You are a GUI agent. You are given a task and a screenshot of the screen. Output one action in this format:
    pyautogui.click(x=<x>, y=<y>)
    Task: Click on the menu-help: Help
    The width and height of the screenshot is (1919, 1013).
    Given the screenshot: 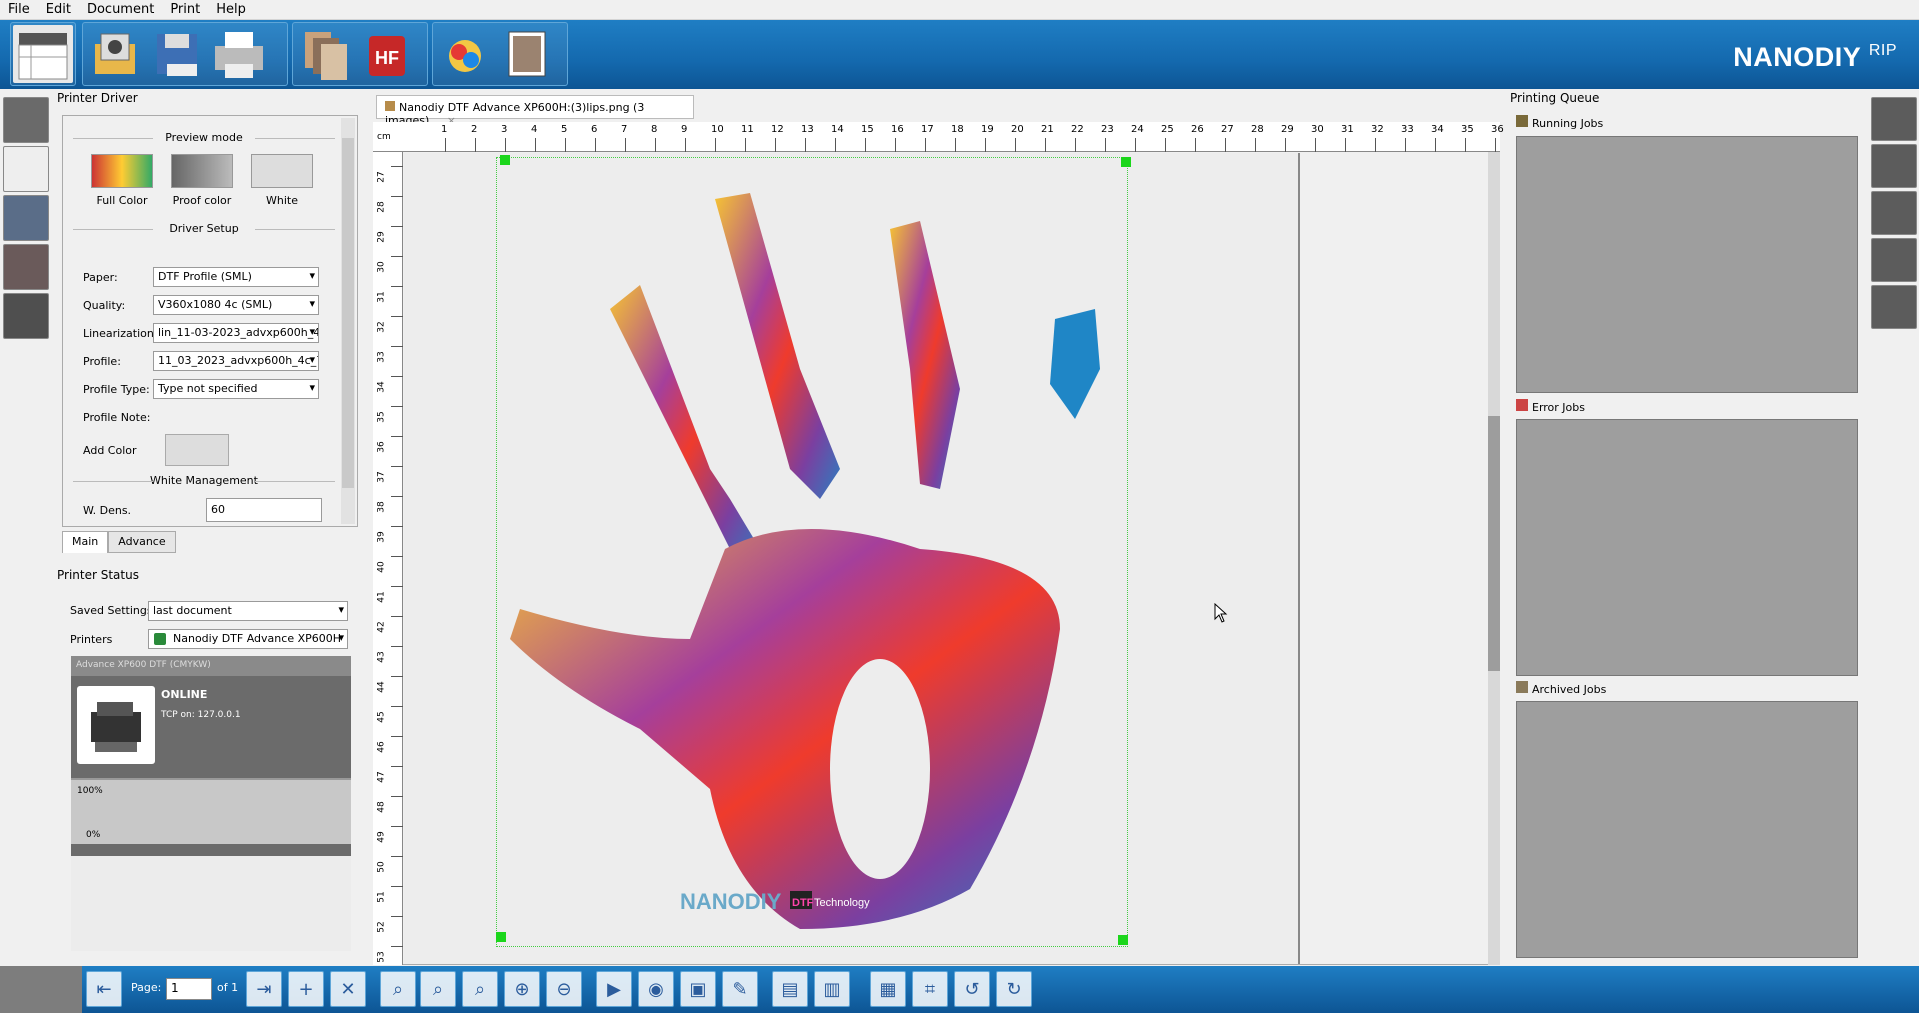 What is the action you would take?
    pyautogui.click(x=231, y=9)
    